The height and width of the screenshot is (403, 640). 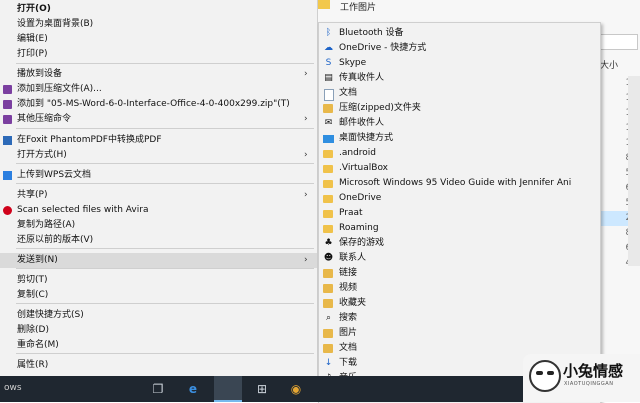 What do you see at coordinates (158, 54) in the screenshot?
I see `menu-item: 打印(P)` at bounding box center [158, 54].